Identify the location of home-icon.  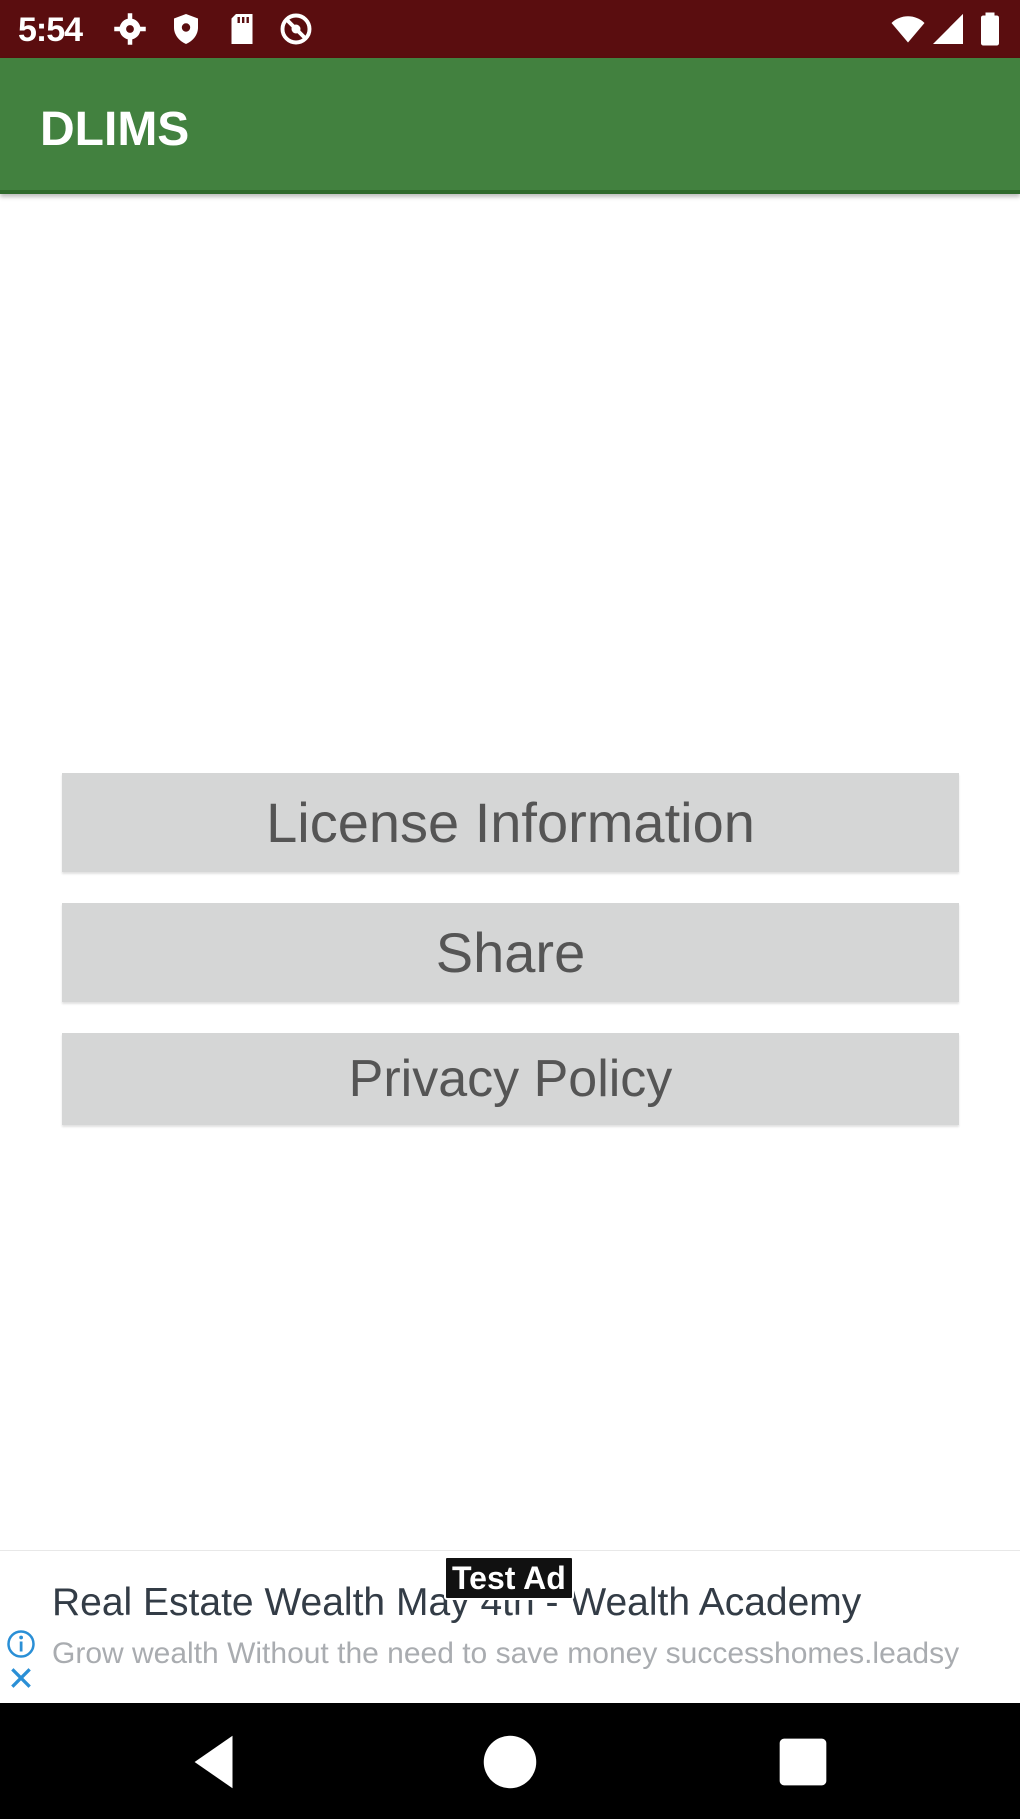
(510, 1762).